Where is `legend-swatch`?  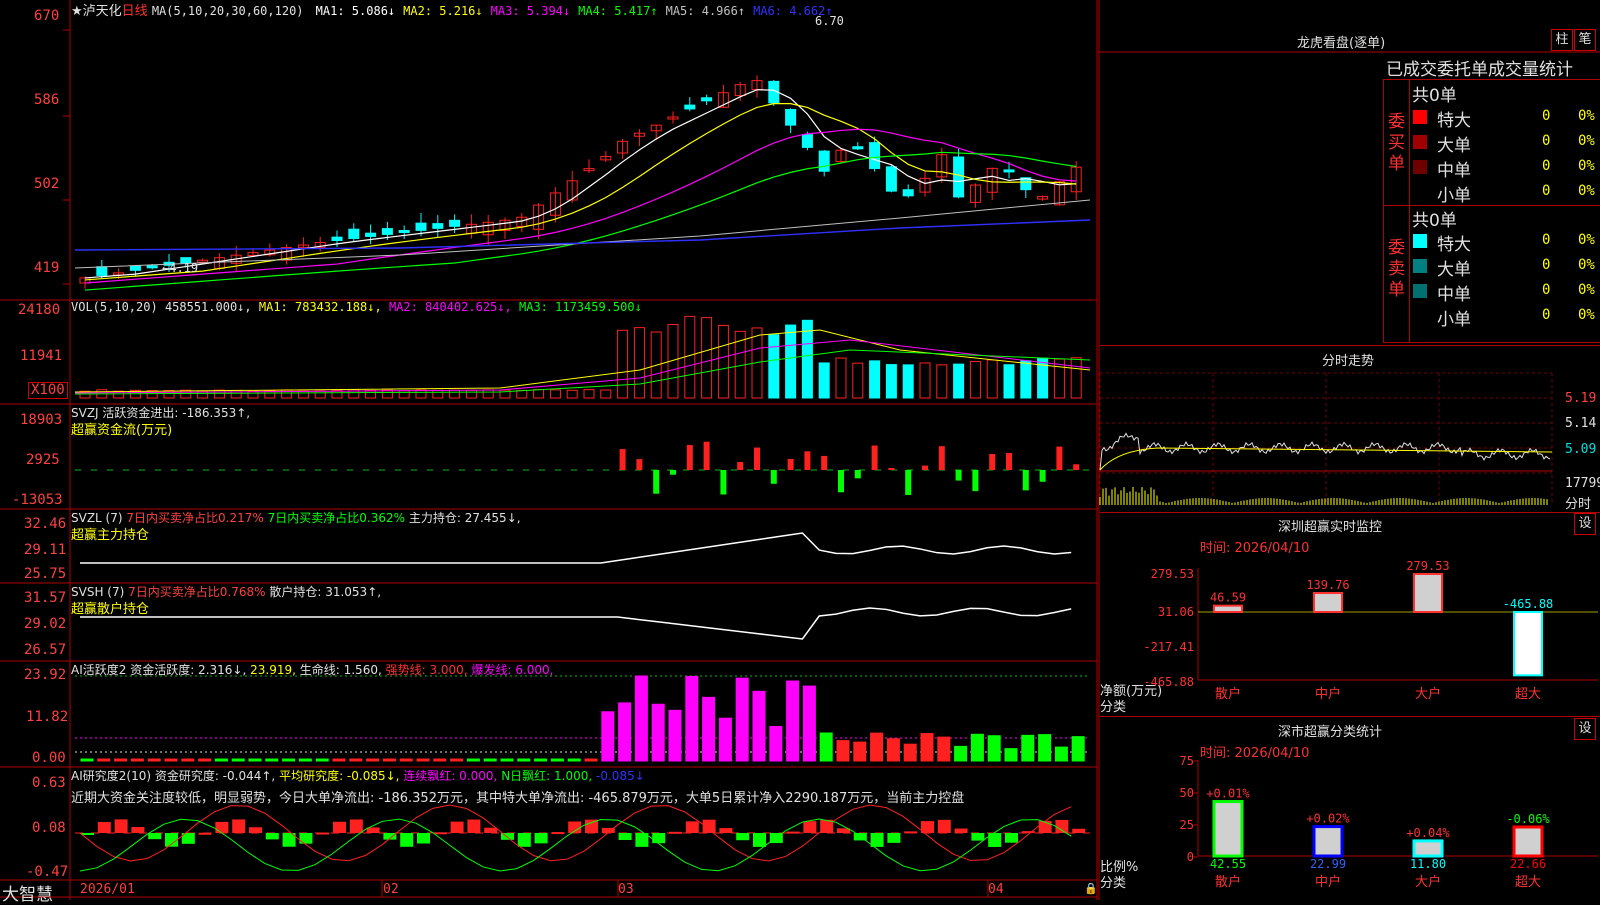 legend-swatch is located at coordinates (1420, 266).